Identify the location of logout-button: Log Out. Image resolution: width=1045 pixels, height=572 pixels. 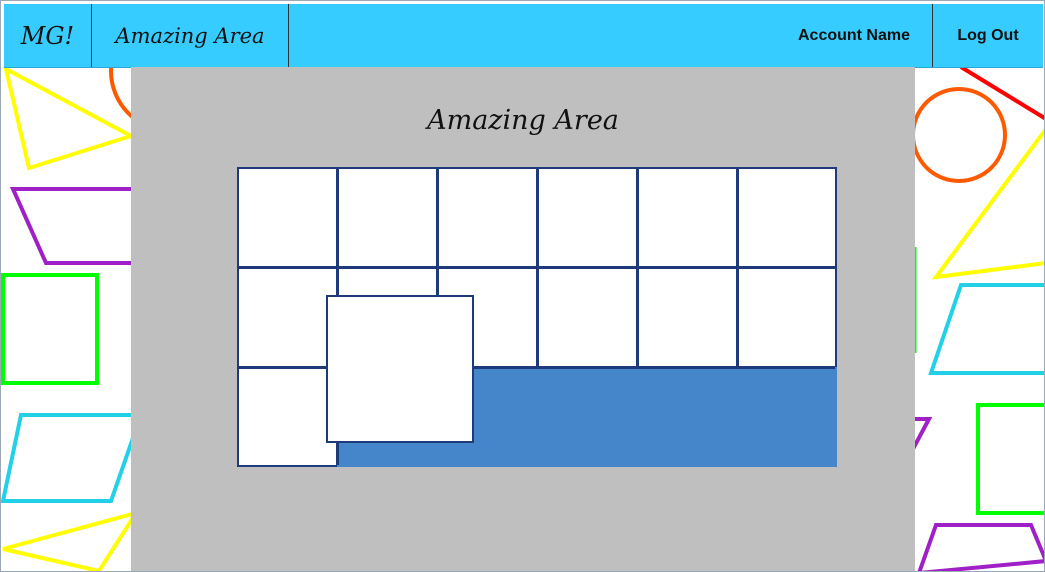
(988, 35).